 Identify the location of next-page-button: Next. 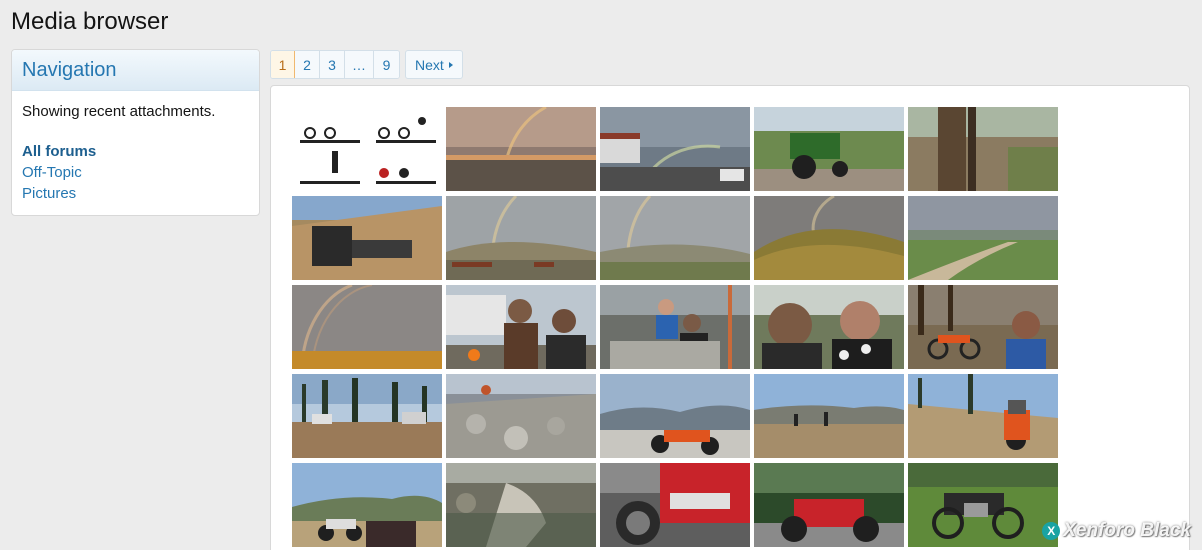
(434, 64).